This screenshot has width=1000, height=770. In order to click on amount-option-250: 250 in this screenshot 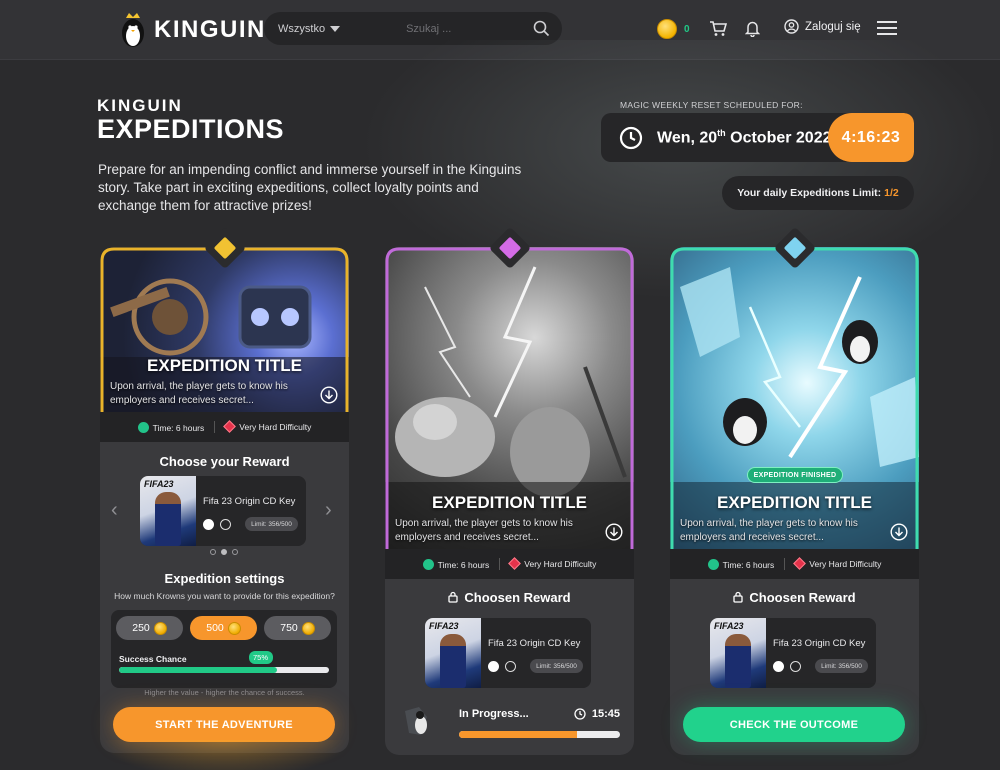, I will do `click(149, 628)`.